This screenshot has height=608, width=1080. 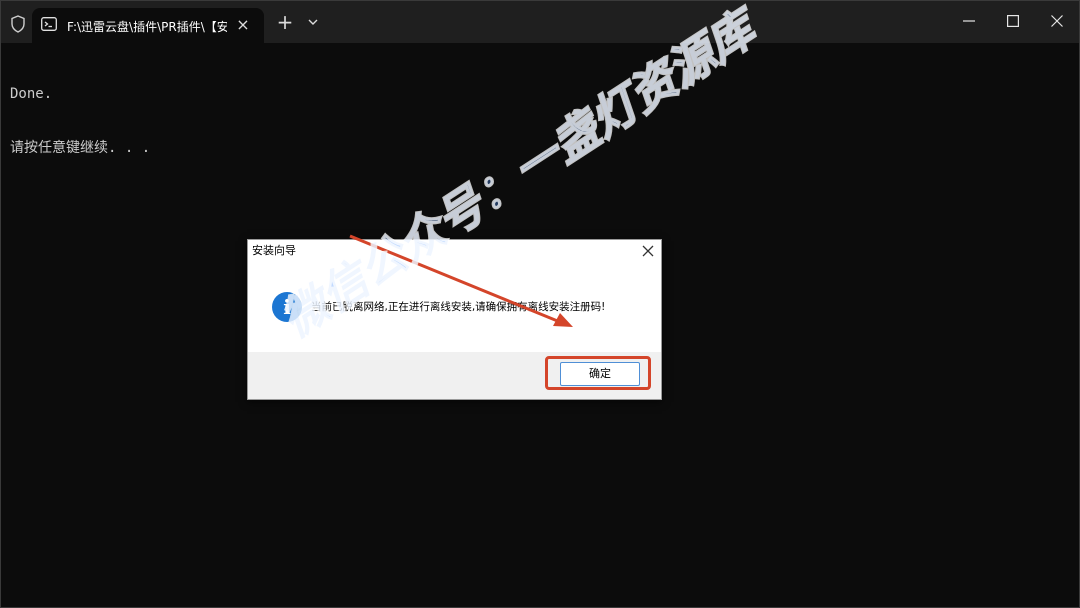 What do you see at coordinates (461, 280) in the screenshot?
I see `annotation-arrow` at bounding box center [461, 280].